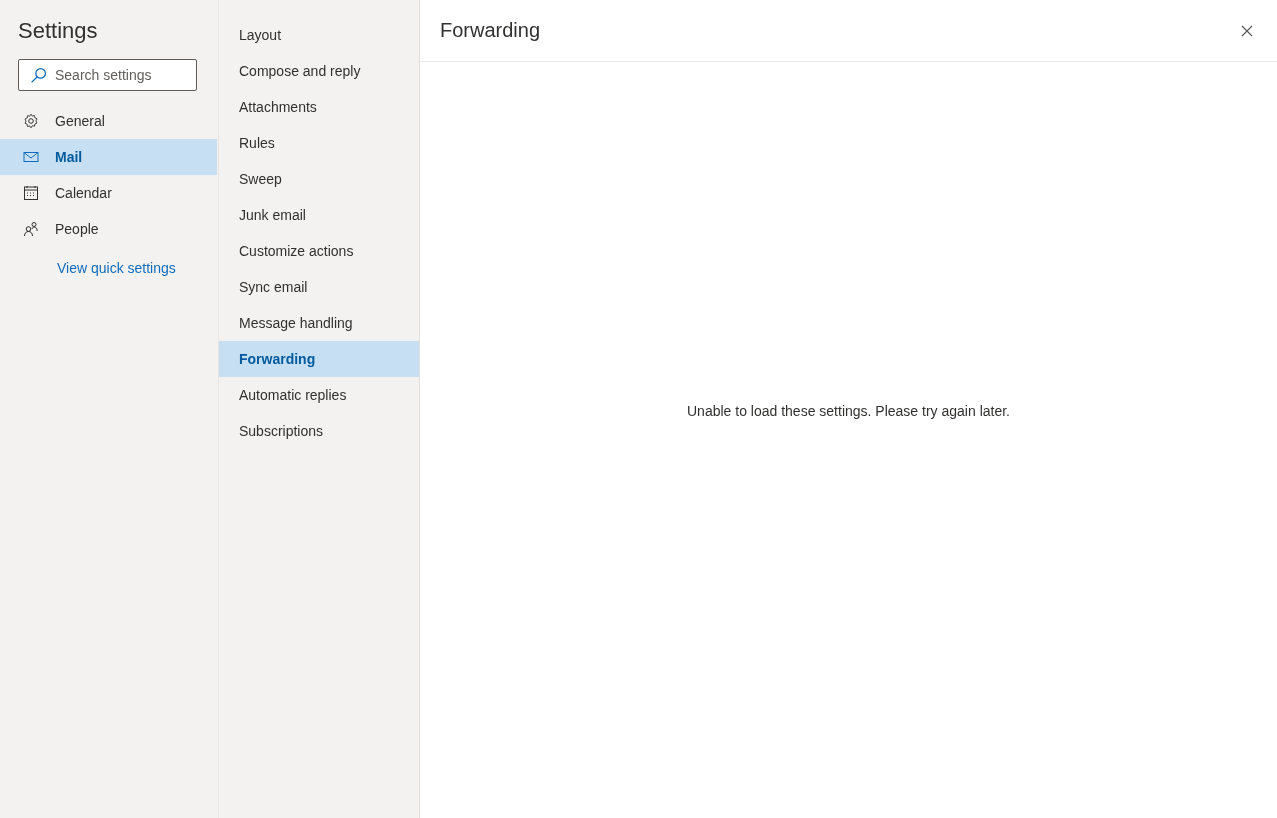  What do you see at coordinates (319, 179) in the screenshot?
I see `subnav-item: Sweep` at bounding box center [319, 179].